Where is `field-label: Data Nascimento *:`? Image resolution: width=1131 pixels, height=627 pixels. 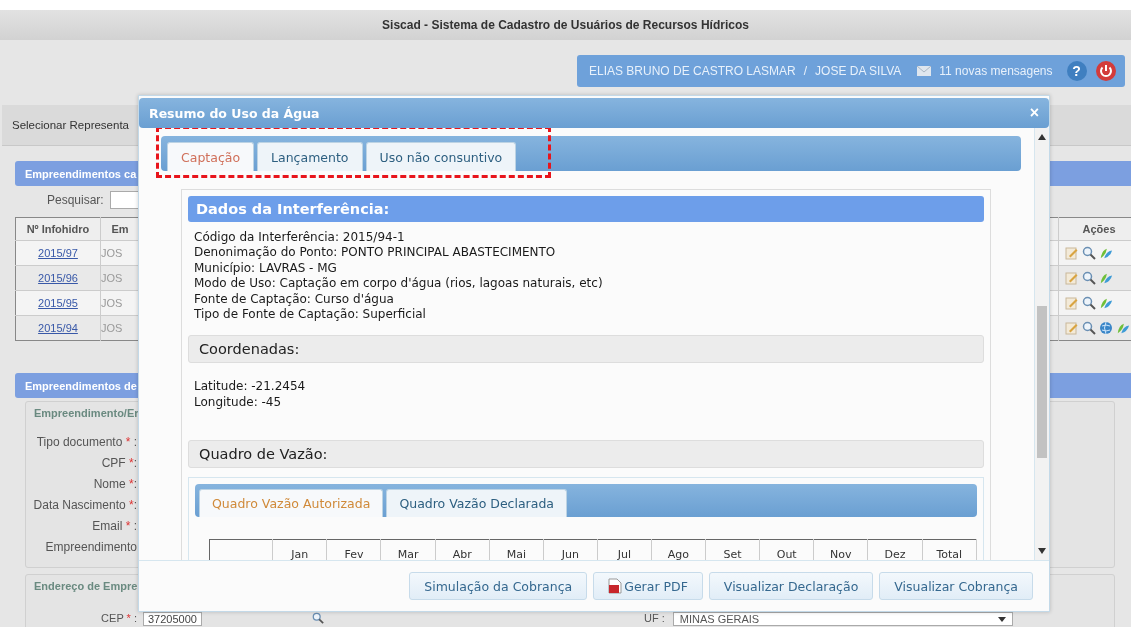
field-label: Data Nascimento *: is located at coordinates (84, 504).